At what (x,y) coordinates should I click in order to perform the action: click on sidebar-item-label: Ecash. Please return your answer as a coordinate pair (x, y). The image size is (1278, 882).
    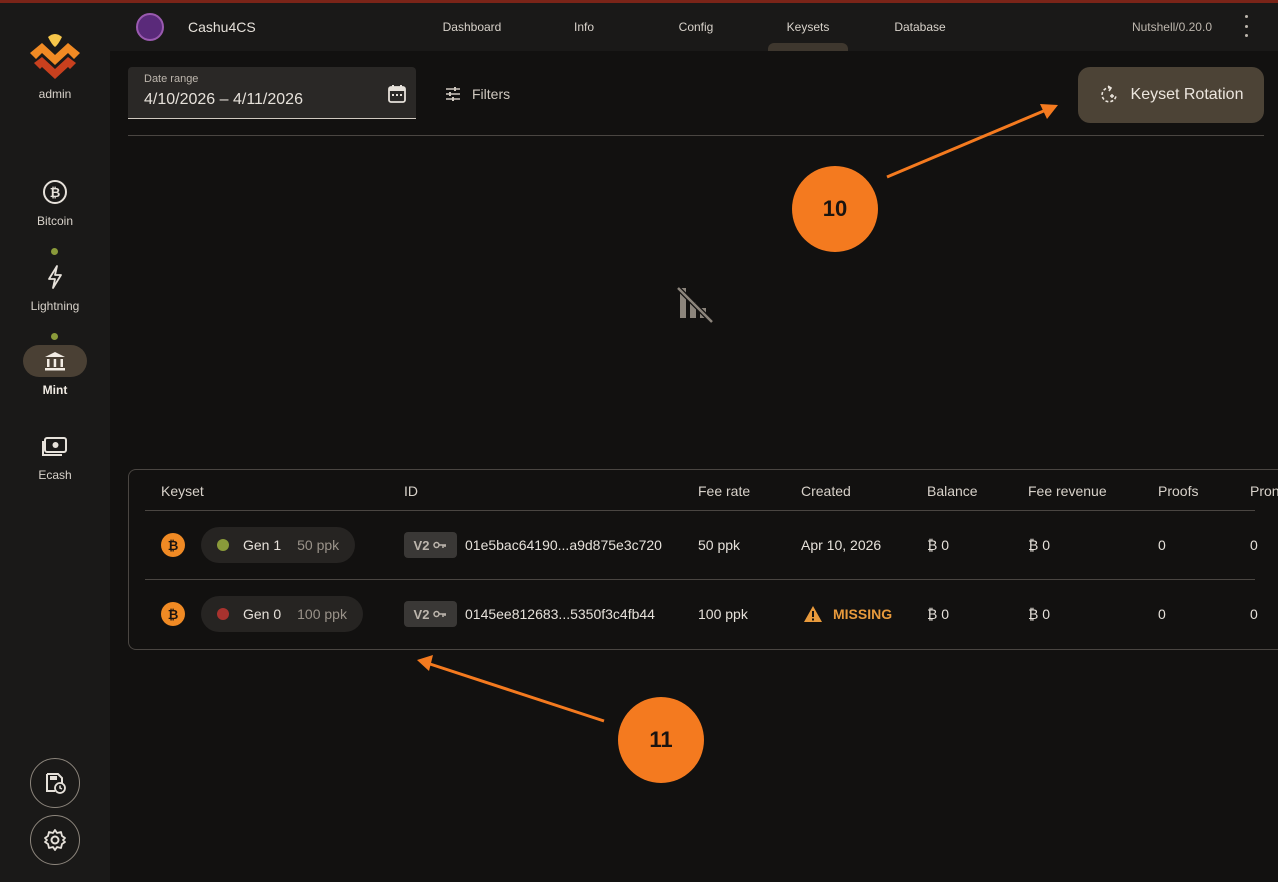
    Looking at the image, I should click on (55, 475).